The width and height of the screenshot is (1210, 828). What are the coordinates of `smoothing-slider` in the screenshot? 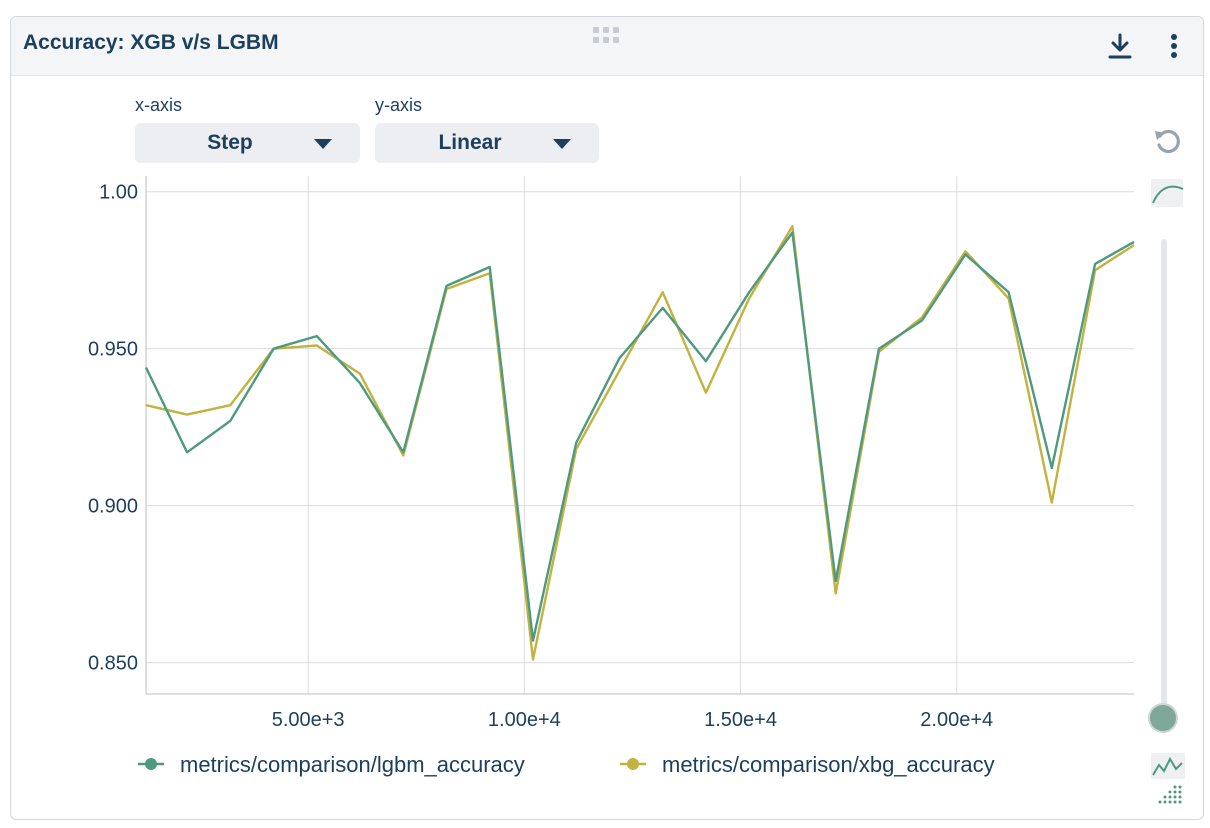 It's located at (1164, 478).